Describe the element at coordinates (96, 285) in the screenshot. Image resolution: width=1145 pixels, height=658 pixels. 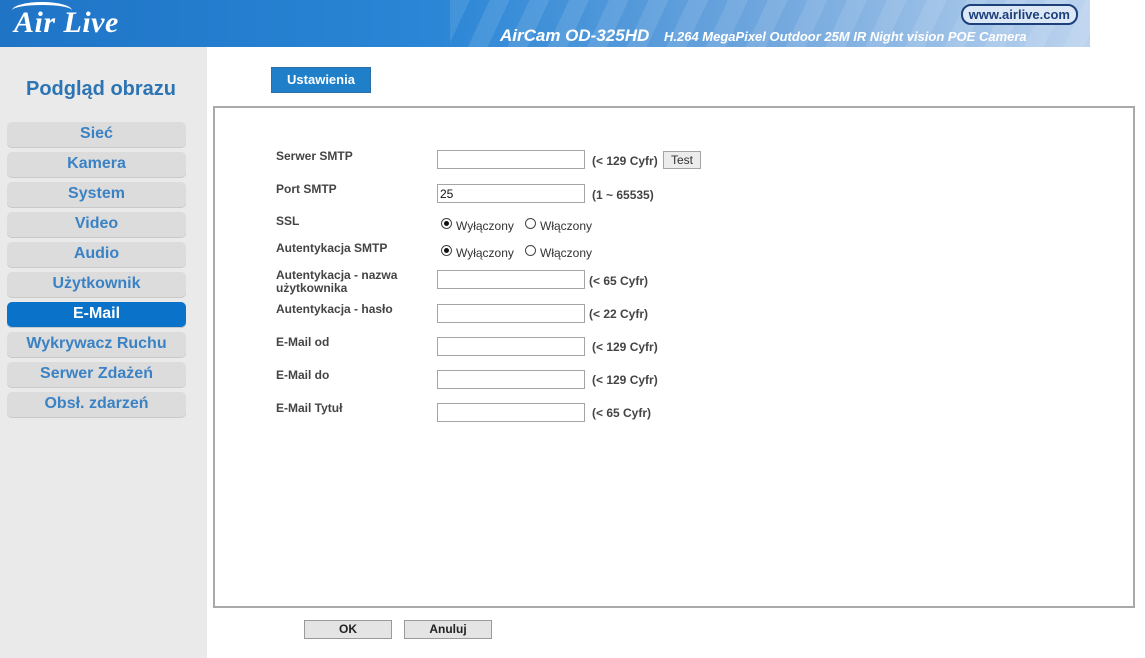
I see `sidebar-item-user: Użytkownik` at that location.